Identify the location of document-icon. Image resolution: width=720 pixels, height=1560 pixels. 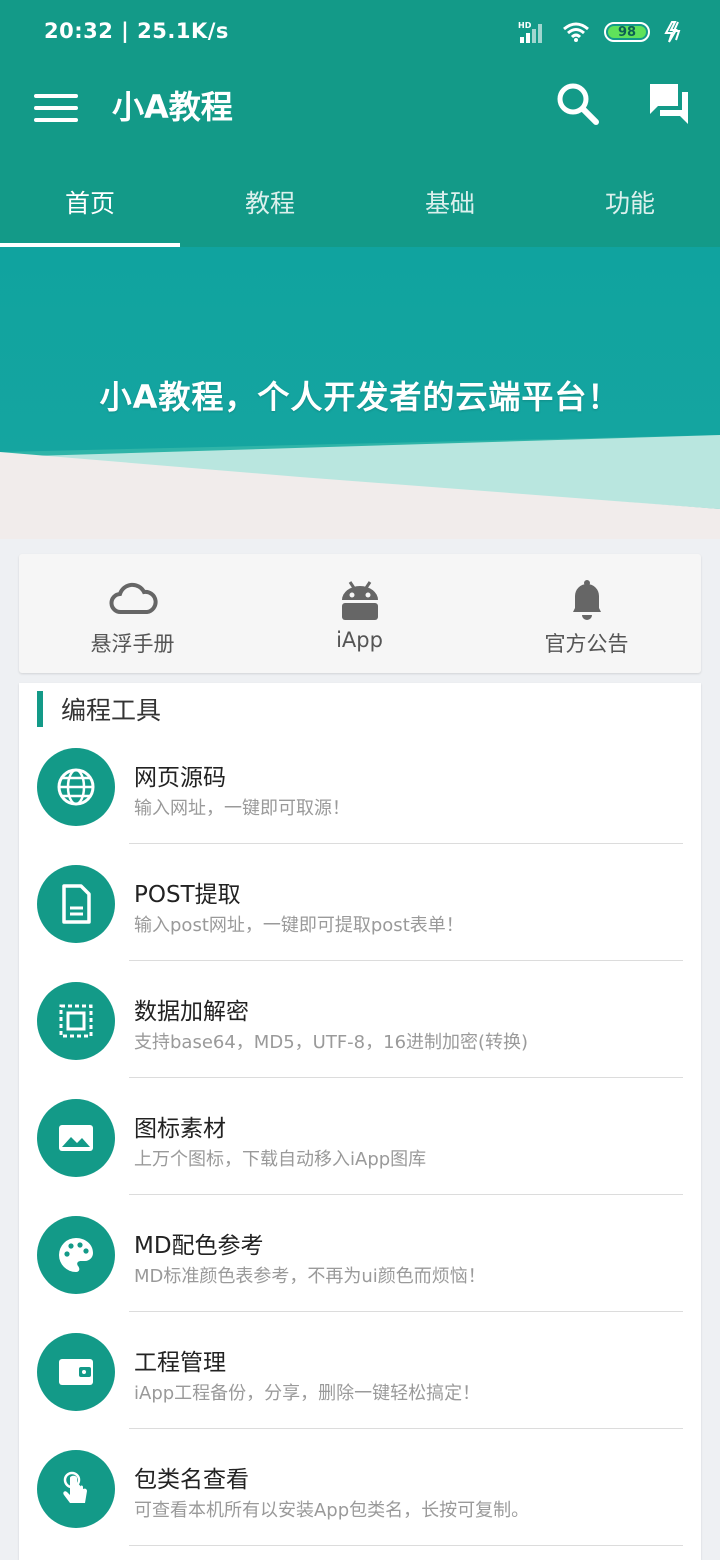
(76, 904).